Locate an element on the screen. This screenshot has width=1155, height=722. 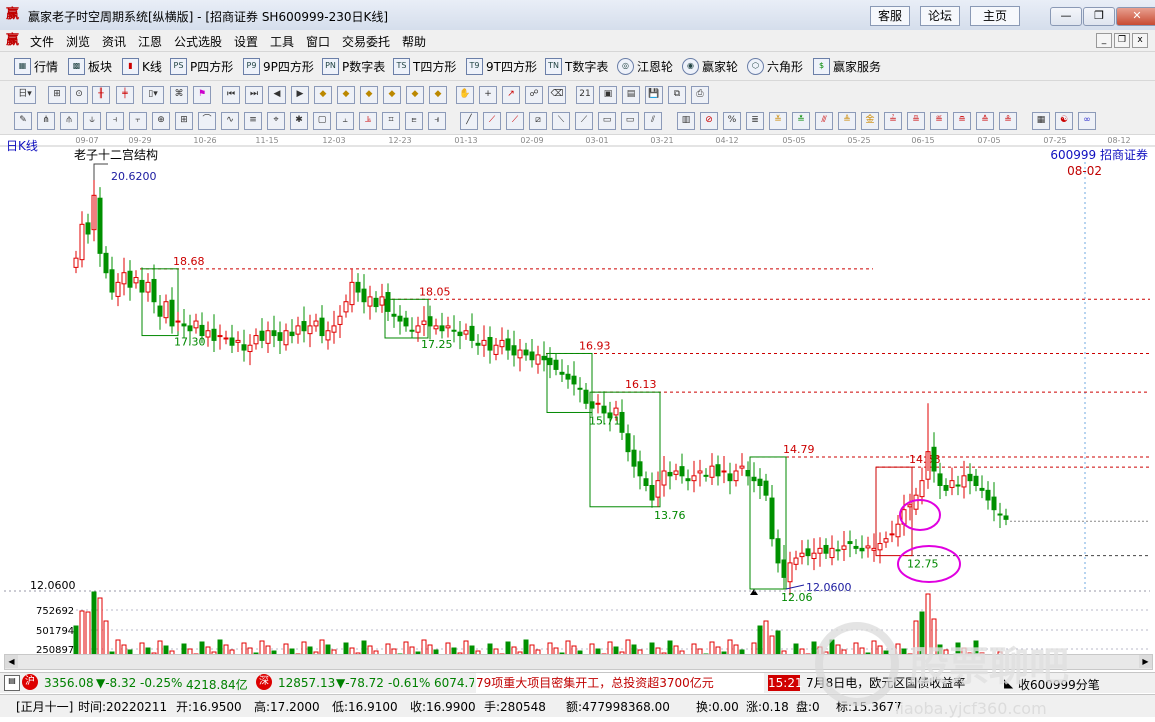
gold-7-icon: ≞ is located at coordinates (916, 121).